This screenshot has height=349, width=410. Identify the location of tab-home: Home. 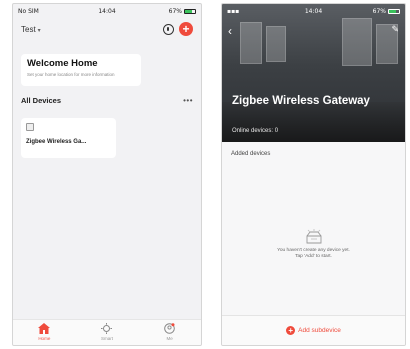
(44, 332).